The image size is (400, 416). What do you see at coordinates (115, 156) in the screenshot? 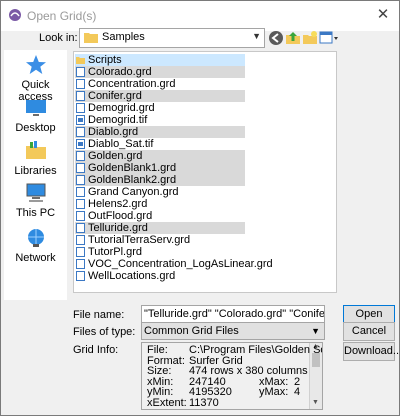
I see `file-name: Golden.grd` at bounding box center [115, 156].